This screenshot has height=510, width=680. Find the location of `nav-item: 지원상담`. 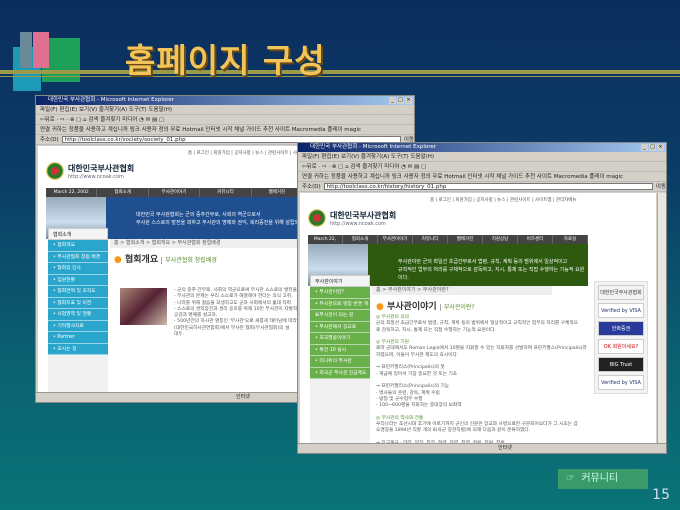

nav-item: 지원상담 is located at coordinates (500, 239).